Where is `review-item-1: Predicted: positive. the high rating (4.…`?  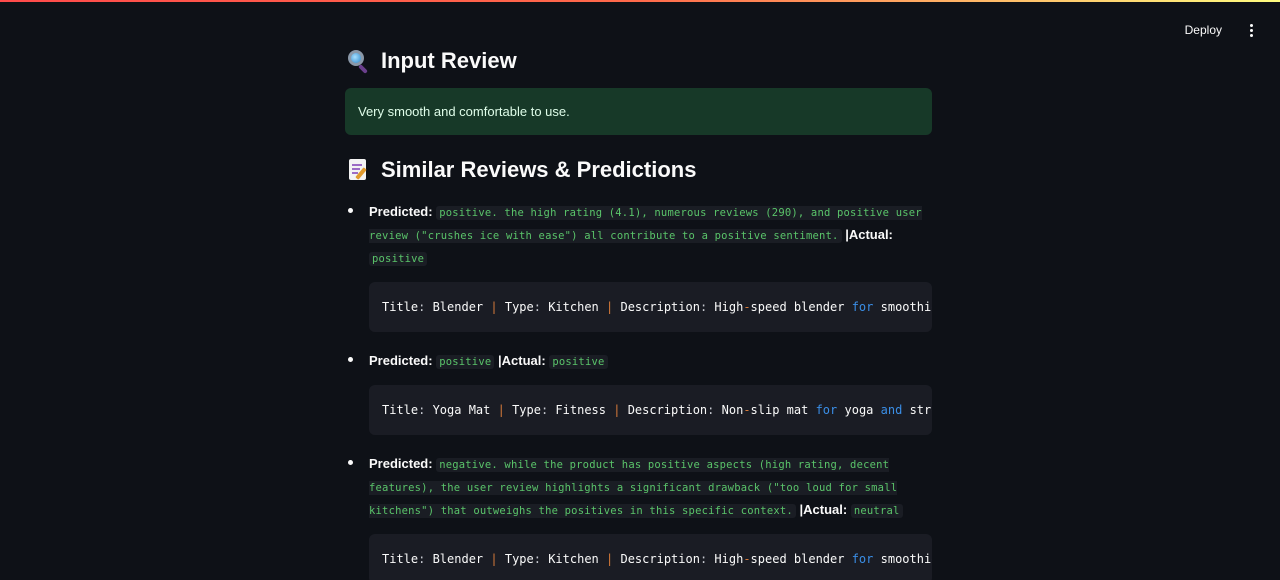 review-item-1: Predicted: positive. the high rating (4.… is located at coordinates (638, 266).